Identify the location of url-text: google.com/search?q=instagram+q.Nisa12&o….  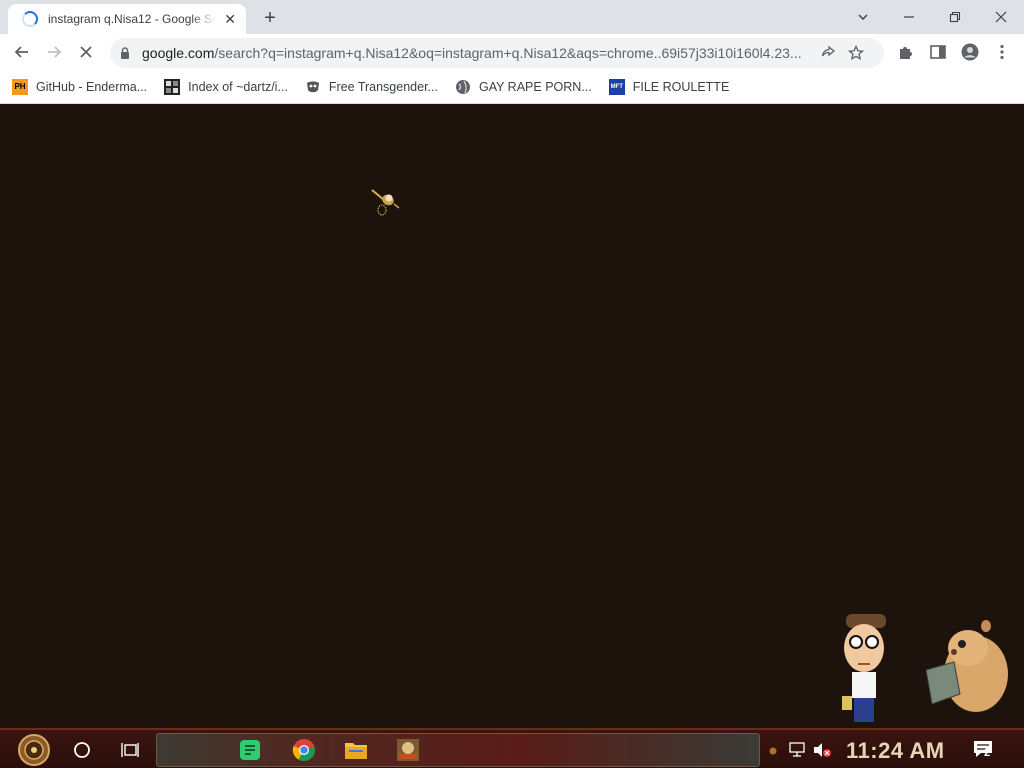
(478, 53).